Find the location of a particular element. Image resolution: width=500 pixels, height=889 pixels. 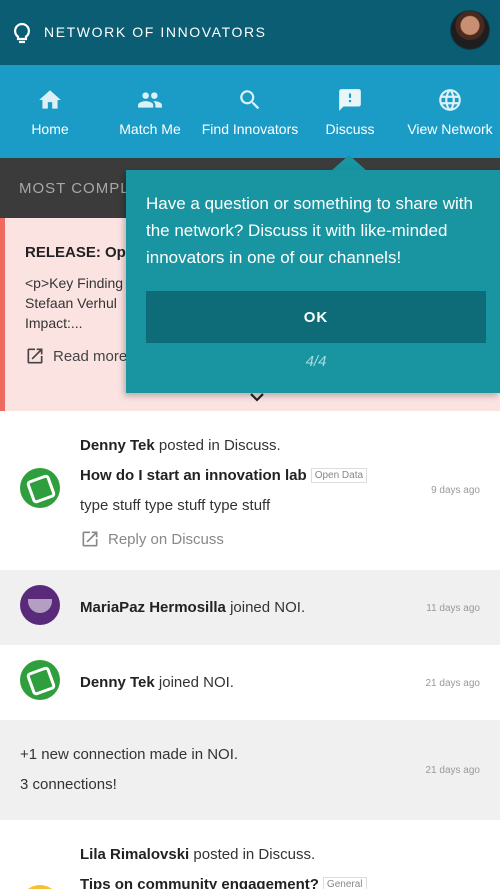

nav-home-label: Home is located at coordinates (50, 129).